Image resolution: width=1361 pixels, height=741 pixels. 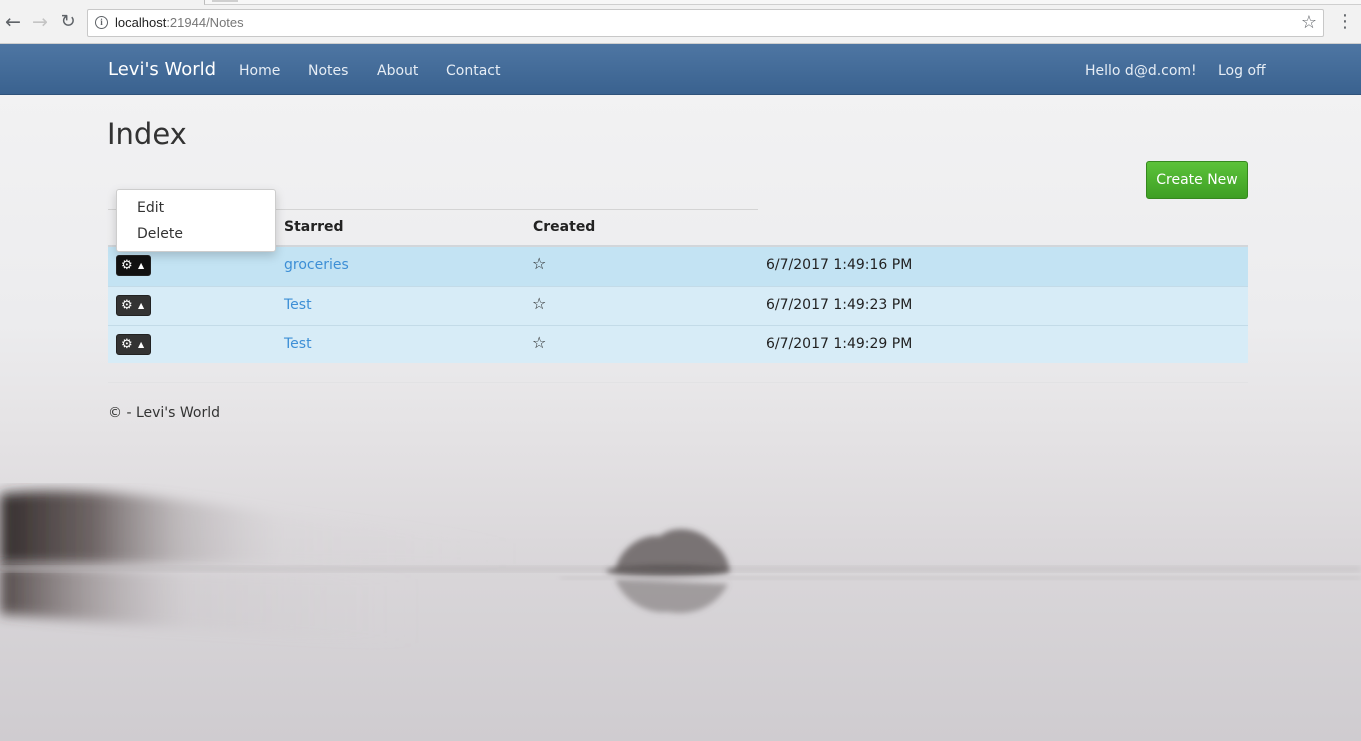 I want to click on back-arrow-icon: ←, so click(x=13, y=22).